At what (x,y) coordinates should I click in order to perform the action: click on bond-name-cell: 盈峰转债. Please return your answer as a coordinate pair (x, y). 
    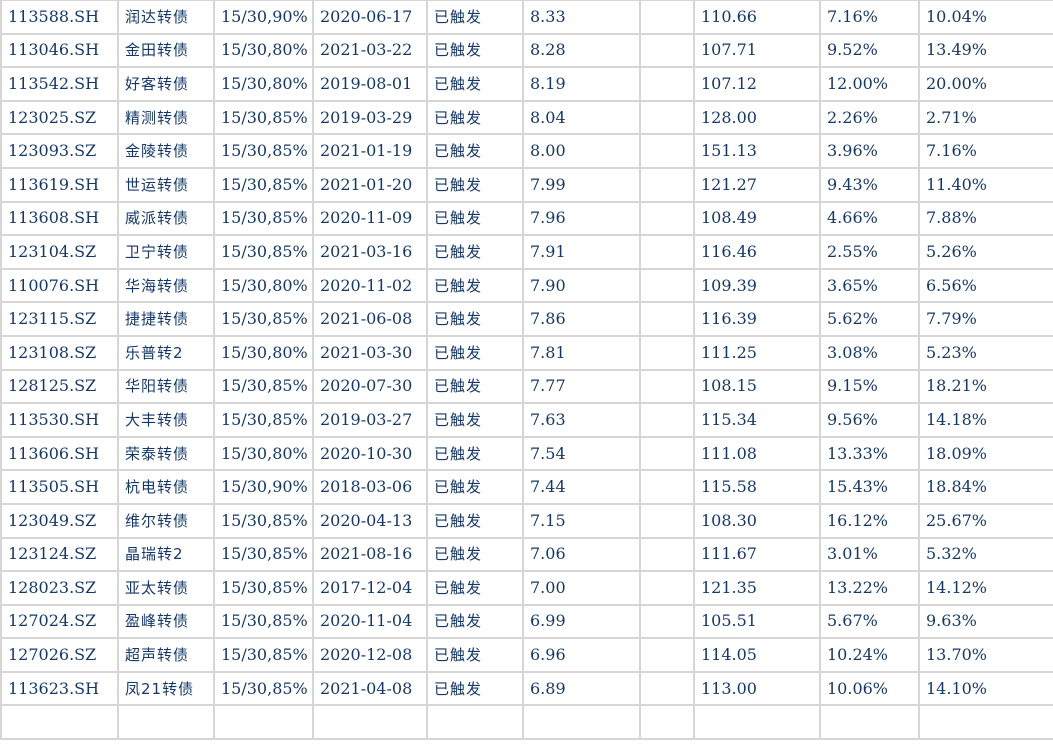
    Looking at the image, I should click on (166, 621).